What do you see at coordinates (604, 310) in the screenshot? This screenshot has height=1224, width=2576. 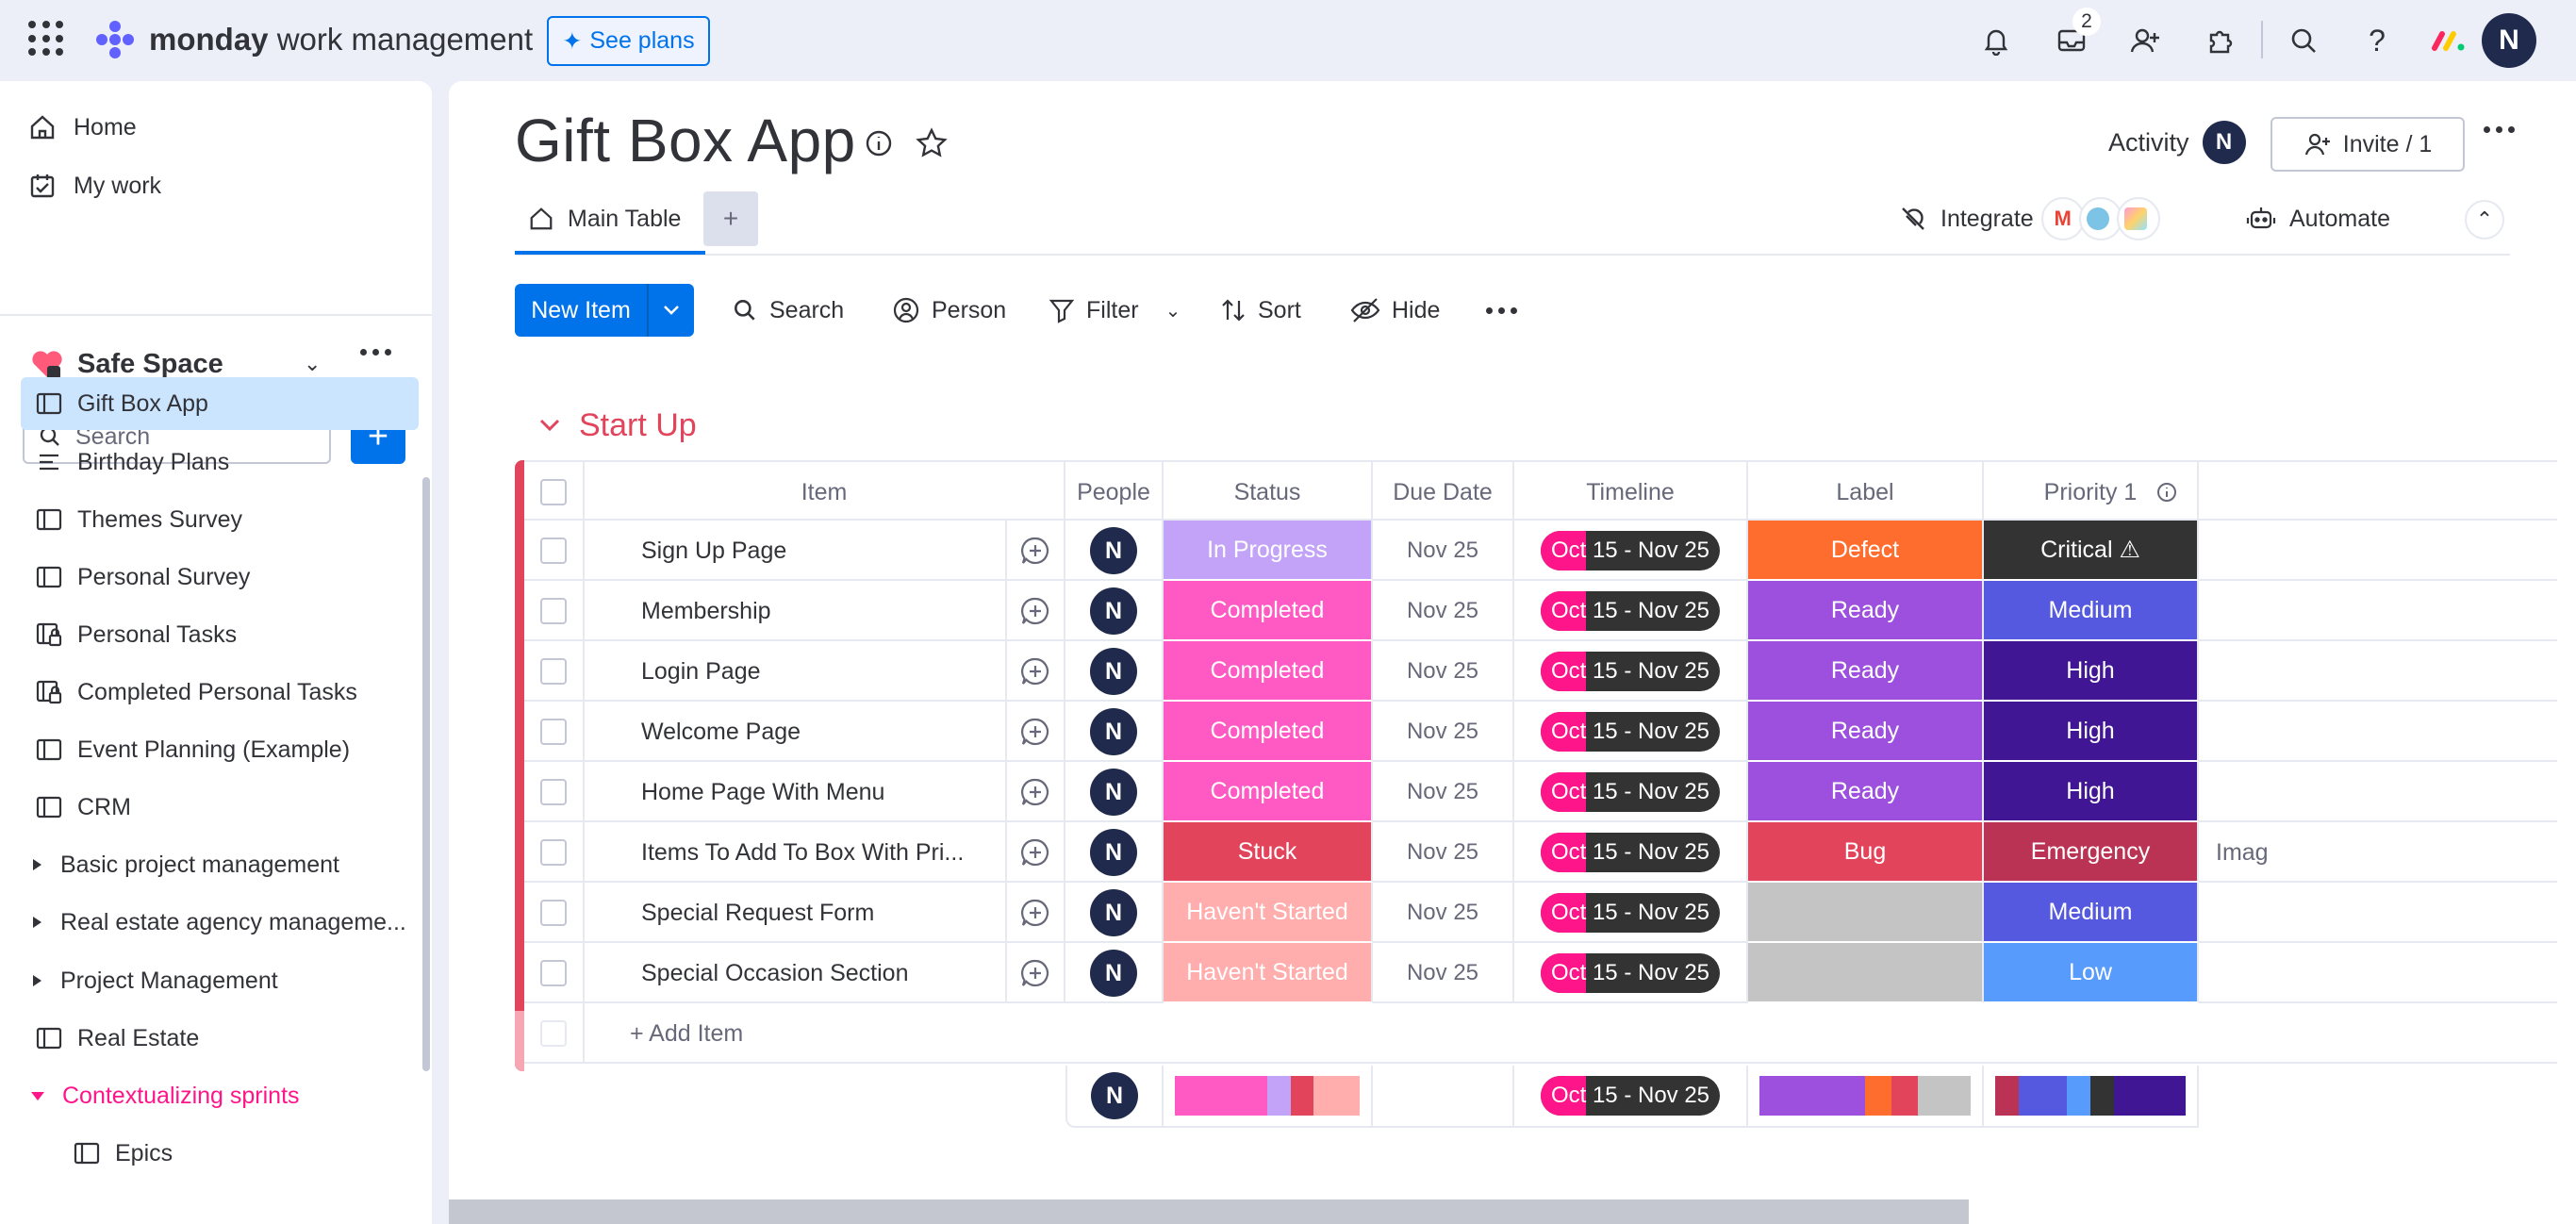 I see `new-item-button: New Item` at bounding box center [604, 310].